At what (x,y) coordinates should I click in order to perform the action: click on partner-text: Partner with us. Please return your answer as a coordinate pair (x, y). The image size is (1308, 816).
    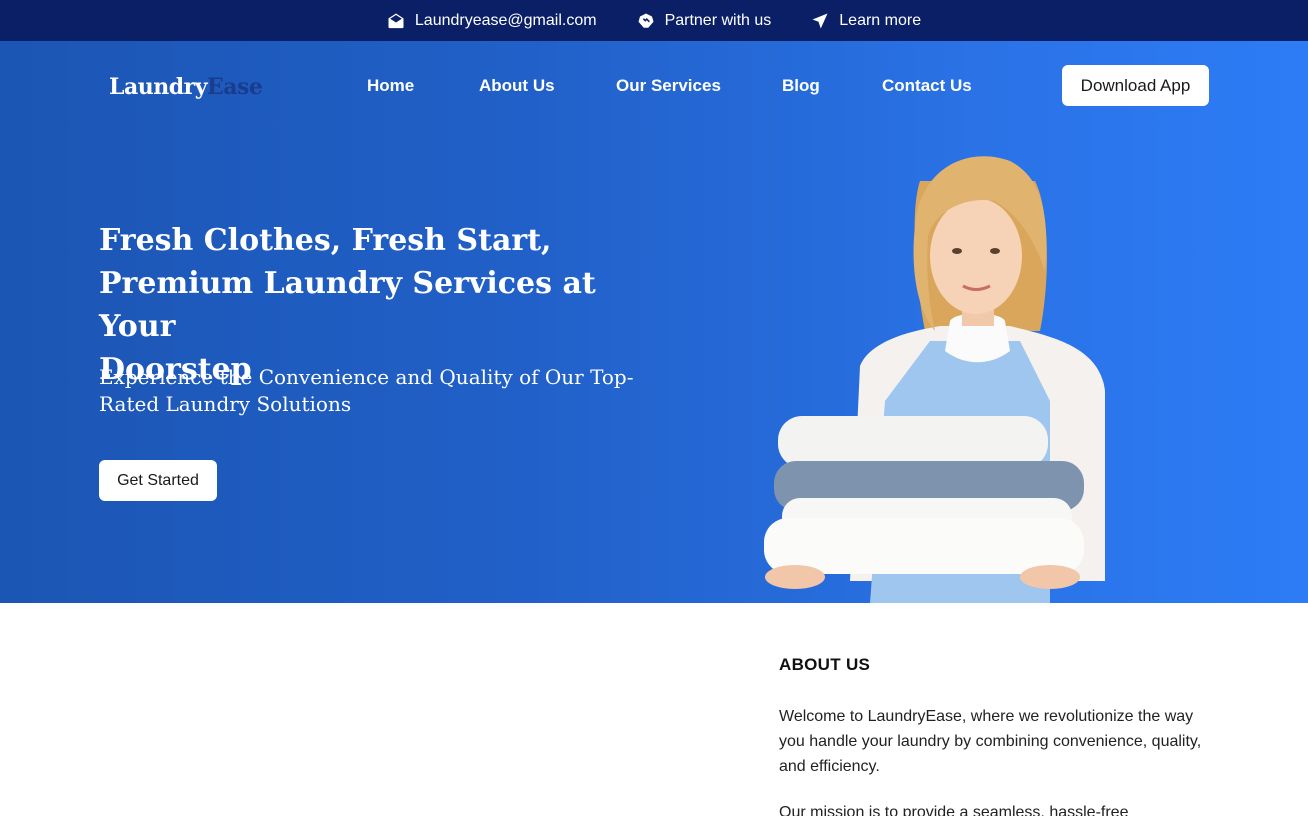
    Looking at the image, I should click on (718, 20).